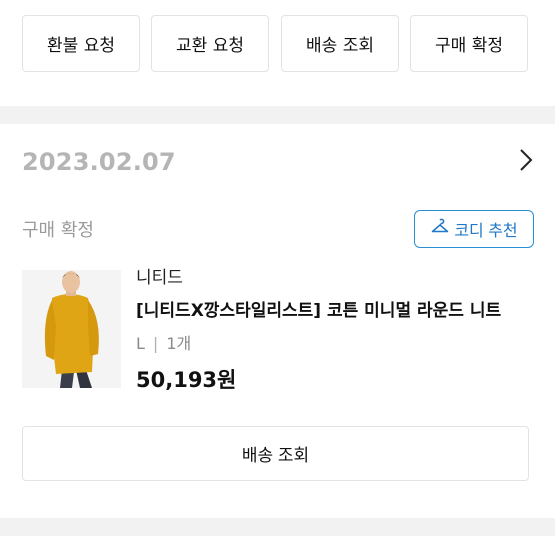 The image size is (555, 555). Describe the element at coordinates (440, 229) in the screenshot. I see `hanger-icon` at that location.